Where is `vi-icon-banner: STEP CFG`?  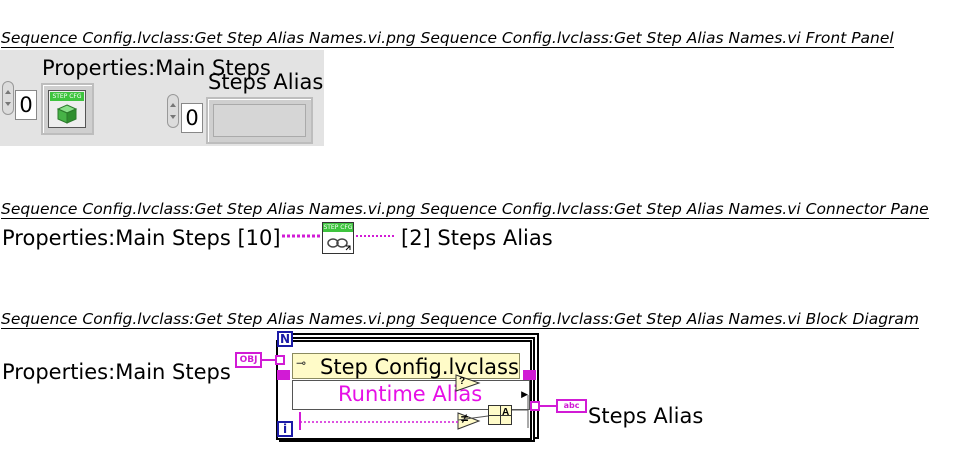
vi-icon-banner: STEP CFG is located at coordinates (338, 227).